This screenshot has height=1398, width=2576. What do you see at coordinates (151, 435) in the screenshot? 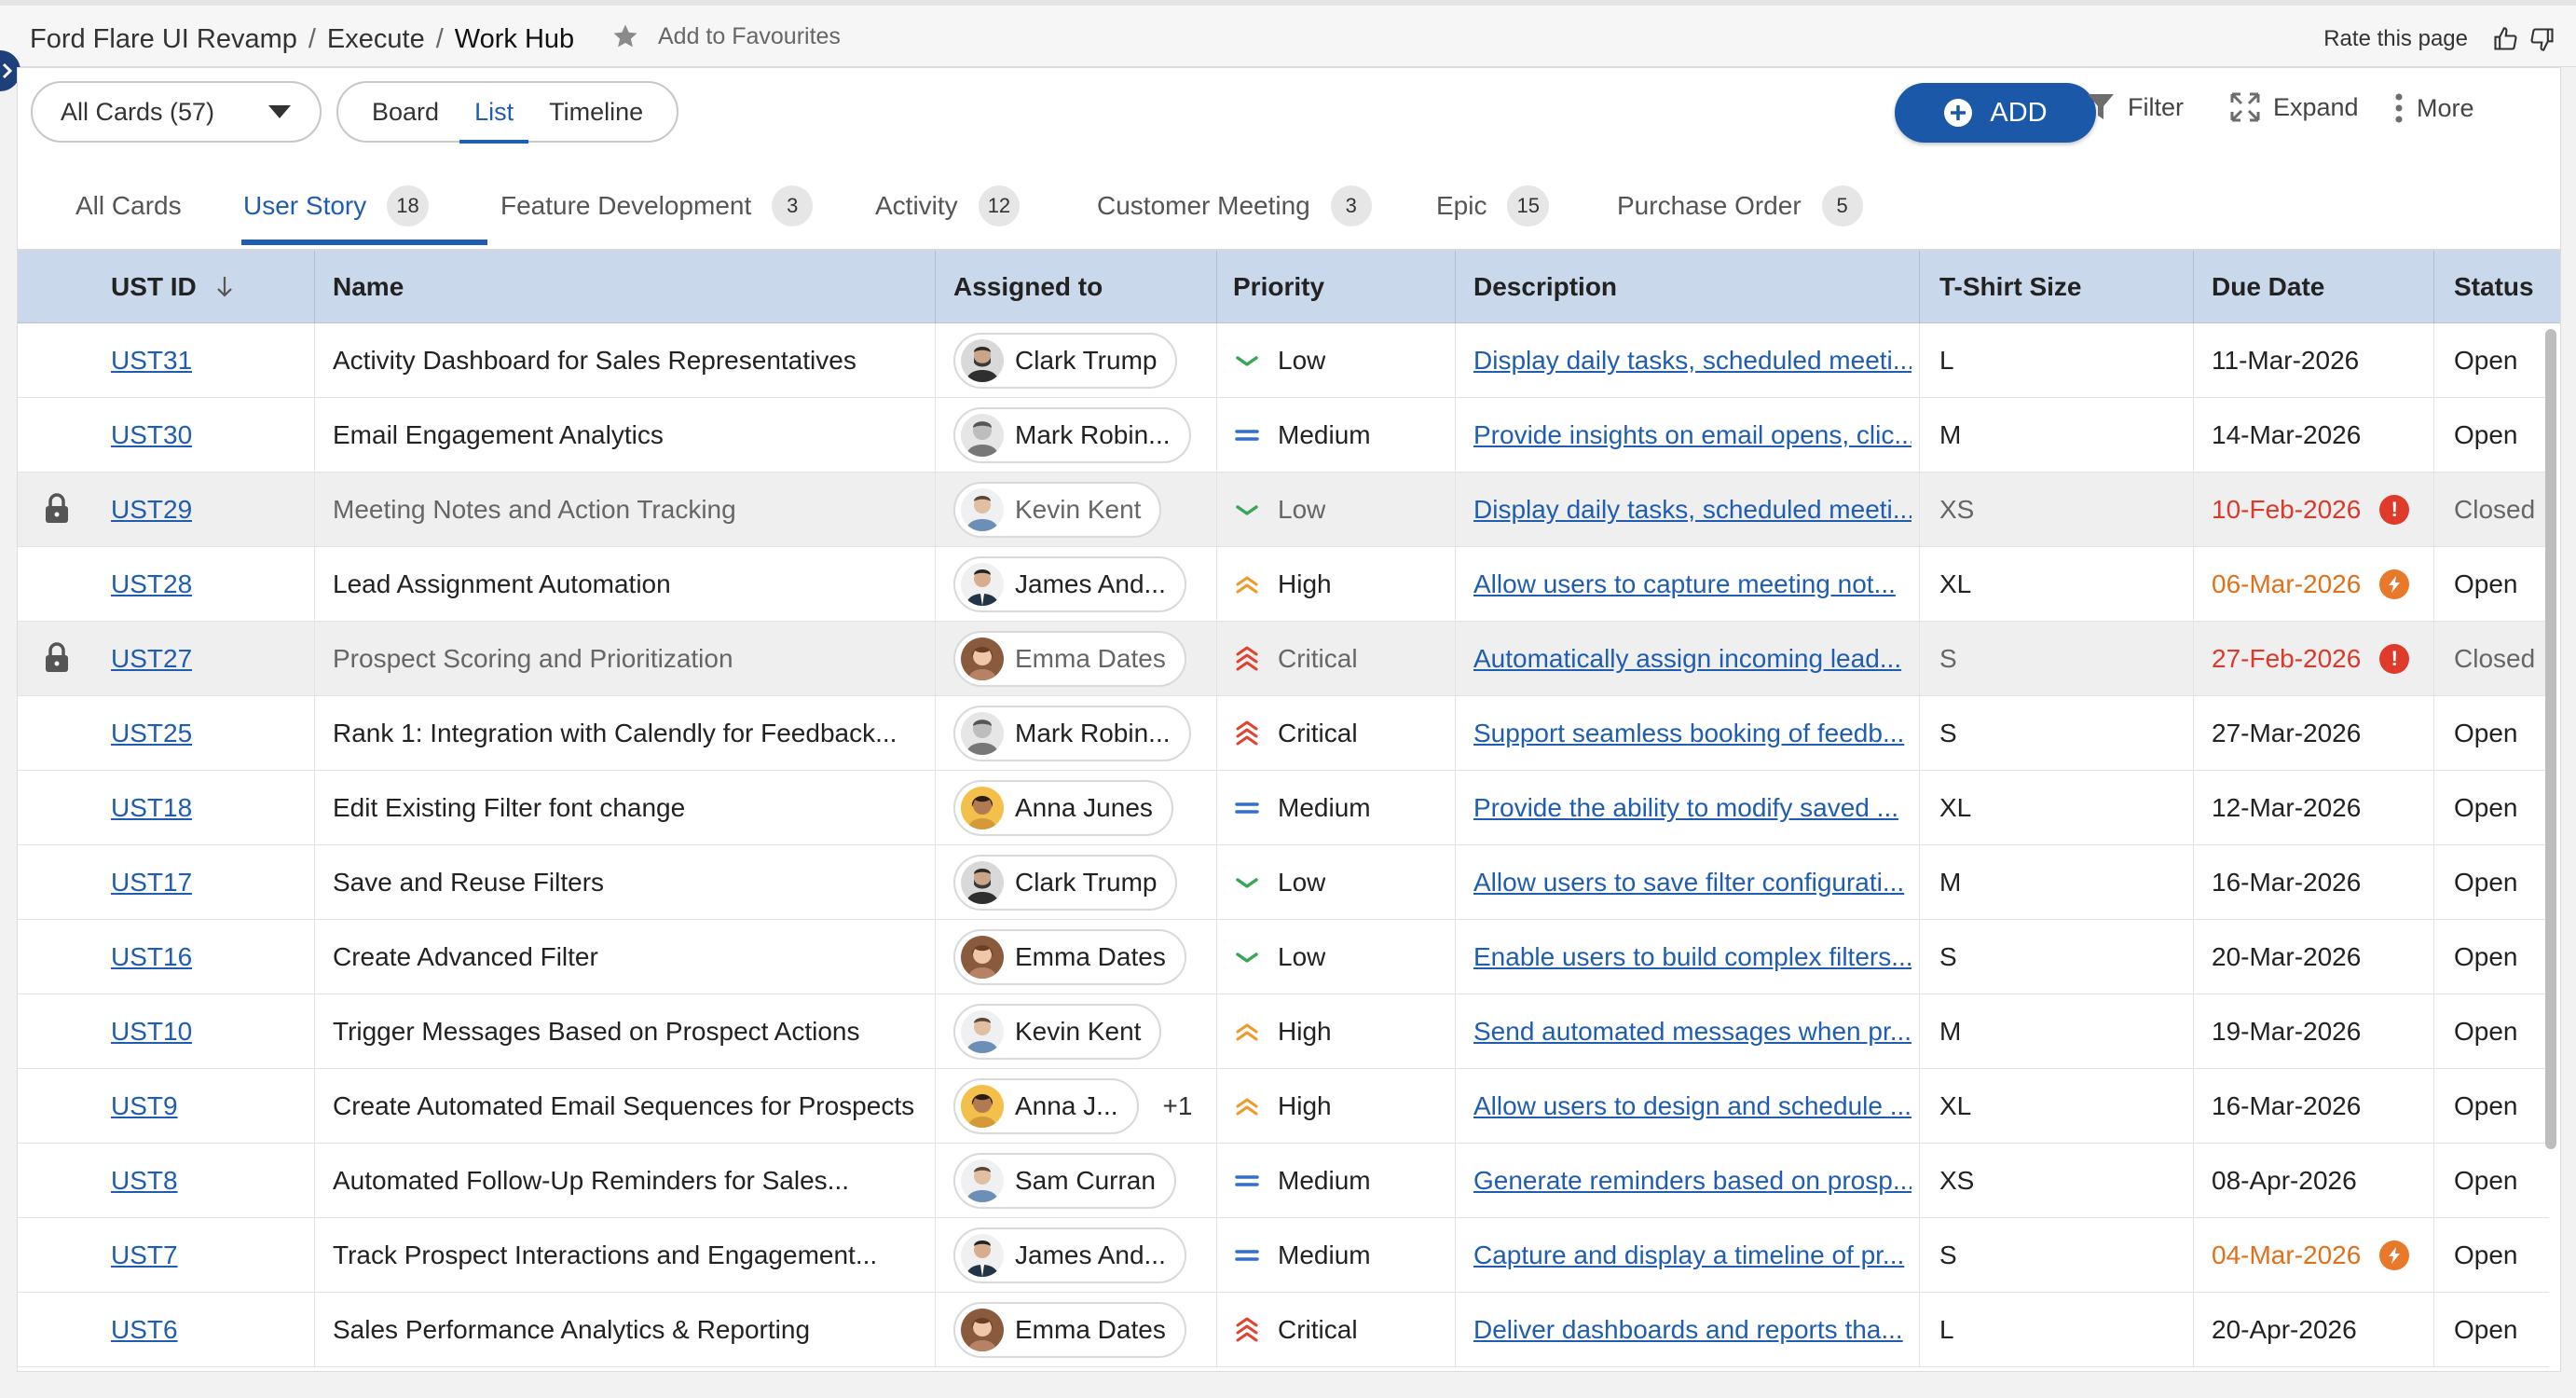
I see `ust-id-link: UST30` at bounding box center [151, 435].